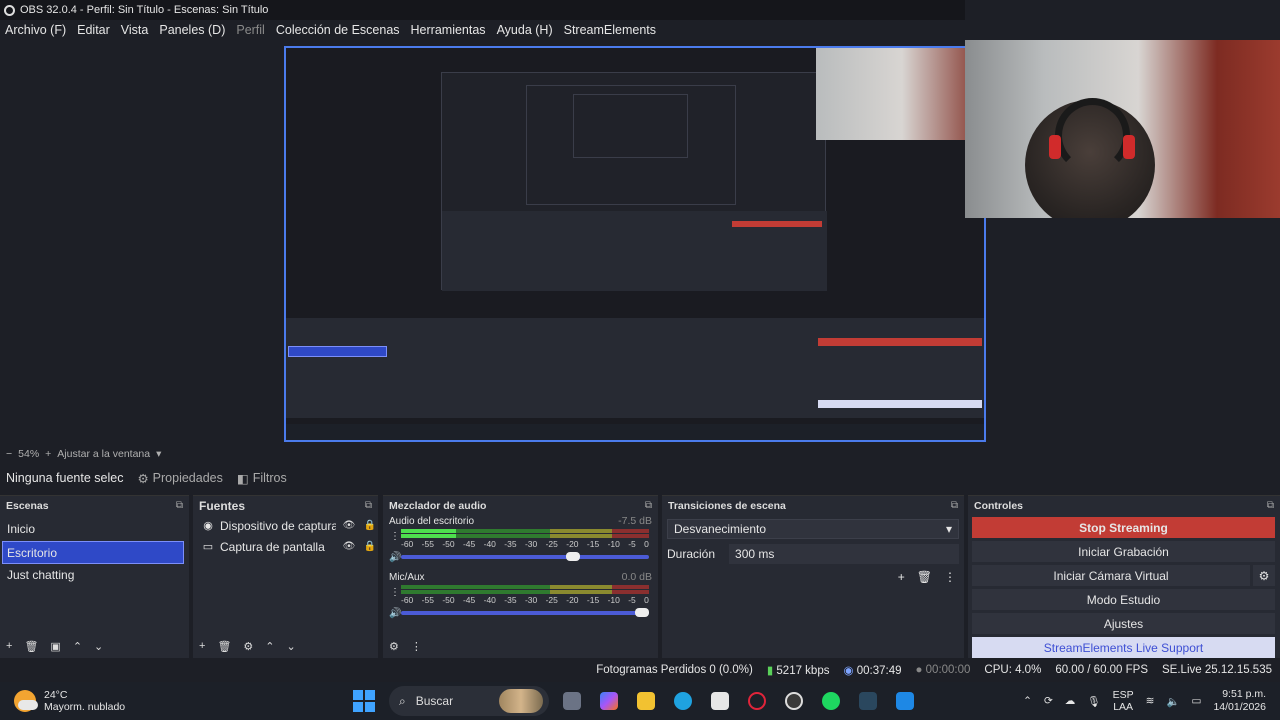 The width and height of the screenshot is (1280, 720). Describe the element at coordinates (285, 546) in the screenshot. I see `source-item-screen: ▭ Captura de pantalla 👁 🔒` at that location.